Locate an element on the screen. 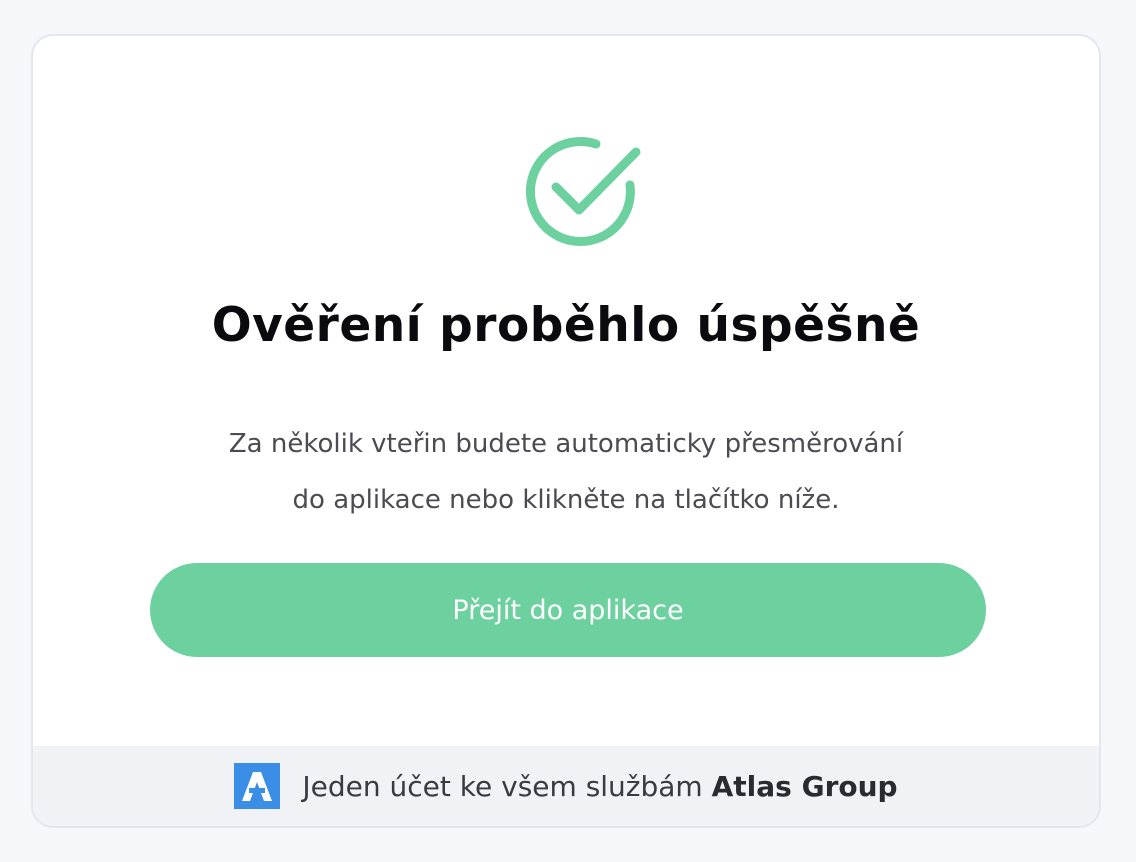 This screenshot has width=1136, height=862. page-title: Ověření proběhlo úspěšně is located at coordinates (566, 325).